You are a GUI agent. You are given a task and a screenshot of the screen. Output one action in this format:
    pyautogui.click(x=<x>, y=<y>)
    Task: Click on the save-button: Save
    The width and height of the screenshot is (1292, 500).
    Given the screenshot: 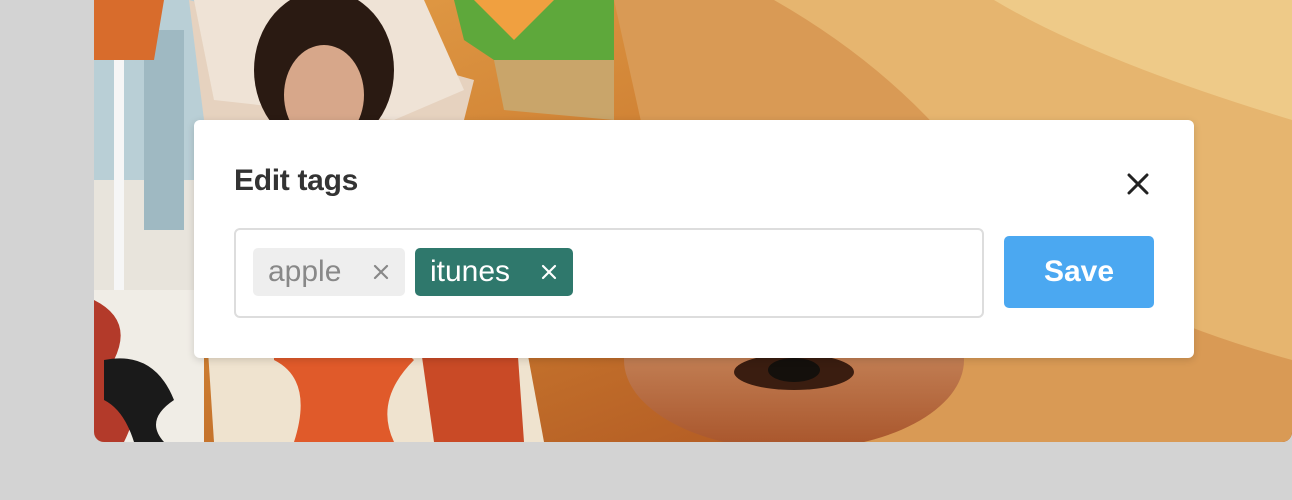 What is the action you would take?
    pyautogui.click(x=1079, y=272)
    